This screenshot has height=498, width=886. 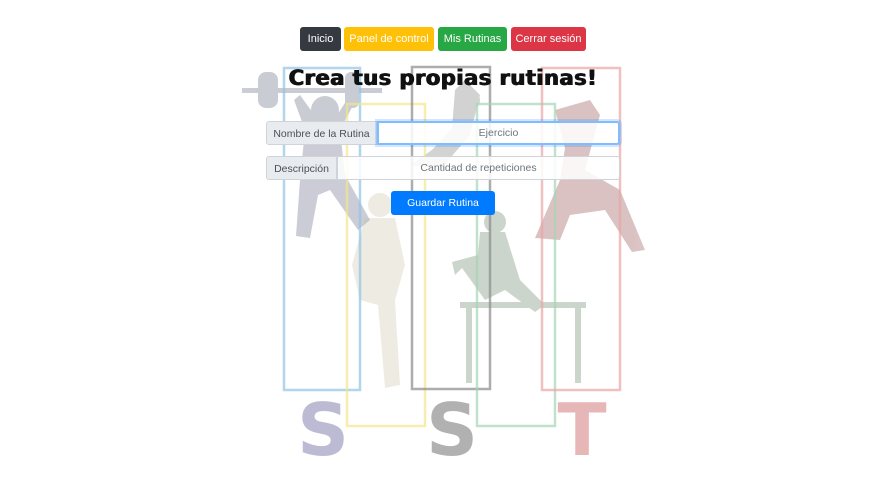 I want to click on routine-description-input, so click(x=478, y=168).